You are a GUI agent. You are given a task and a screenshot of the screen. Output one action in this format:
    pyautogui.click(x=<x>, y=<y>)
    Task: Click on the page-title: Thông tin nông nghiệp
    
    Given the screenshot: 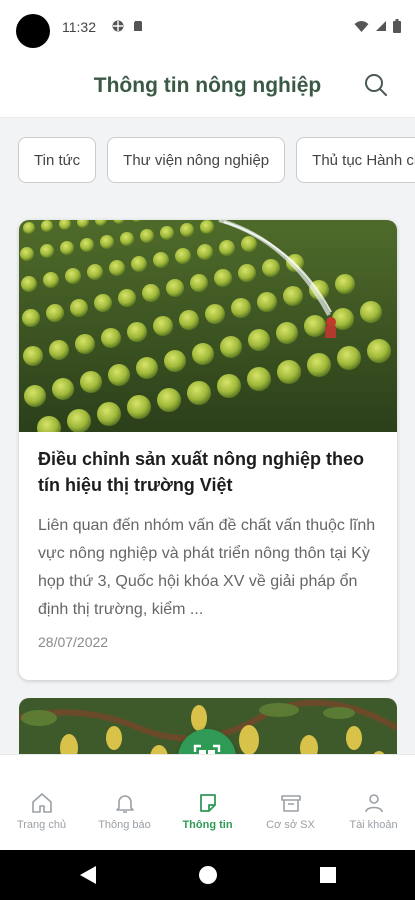 What is the action you would take?
    pyautogui.click(x=207, y=85)
    